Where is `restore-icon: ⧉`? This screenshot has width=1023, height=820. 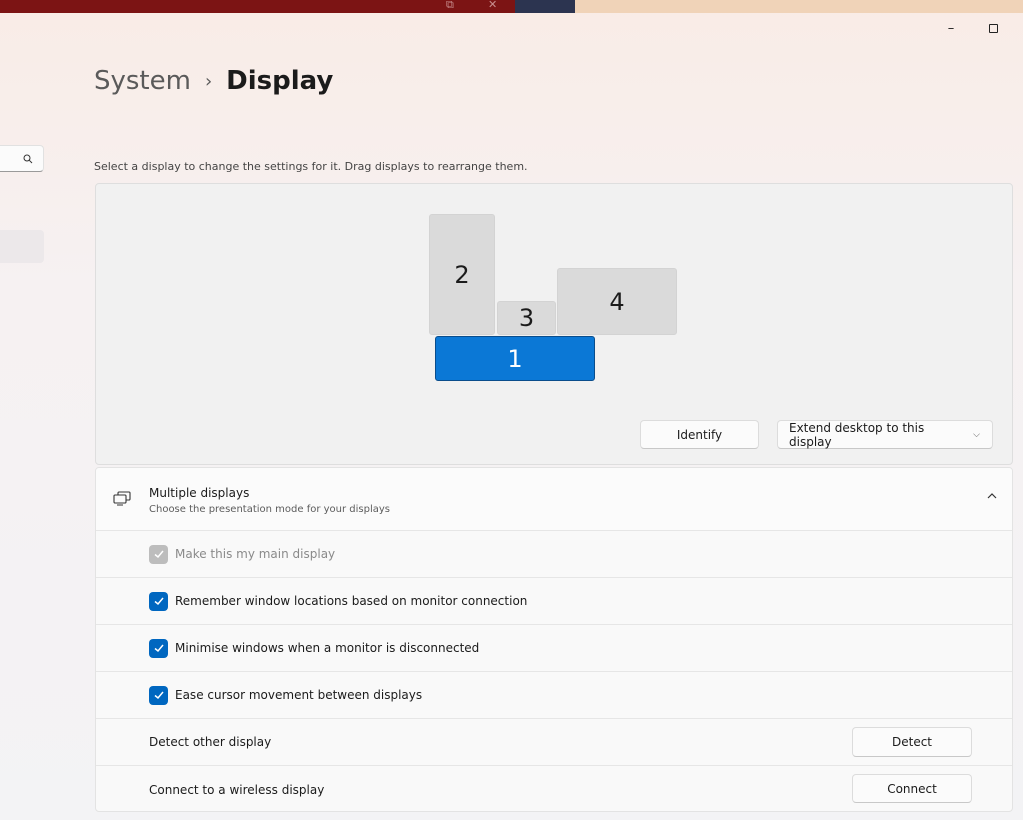 restore-icon: ⧉ is located at coordinates (450, 5).